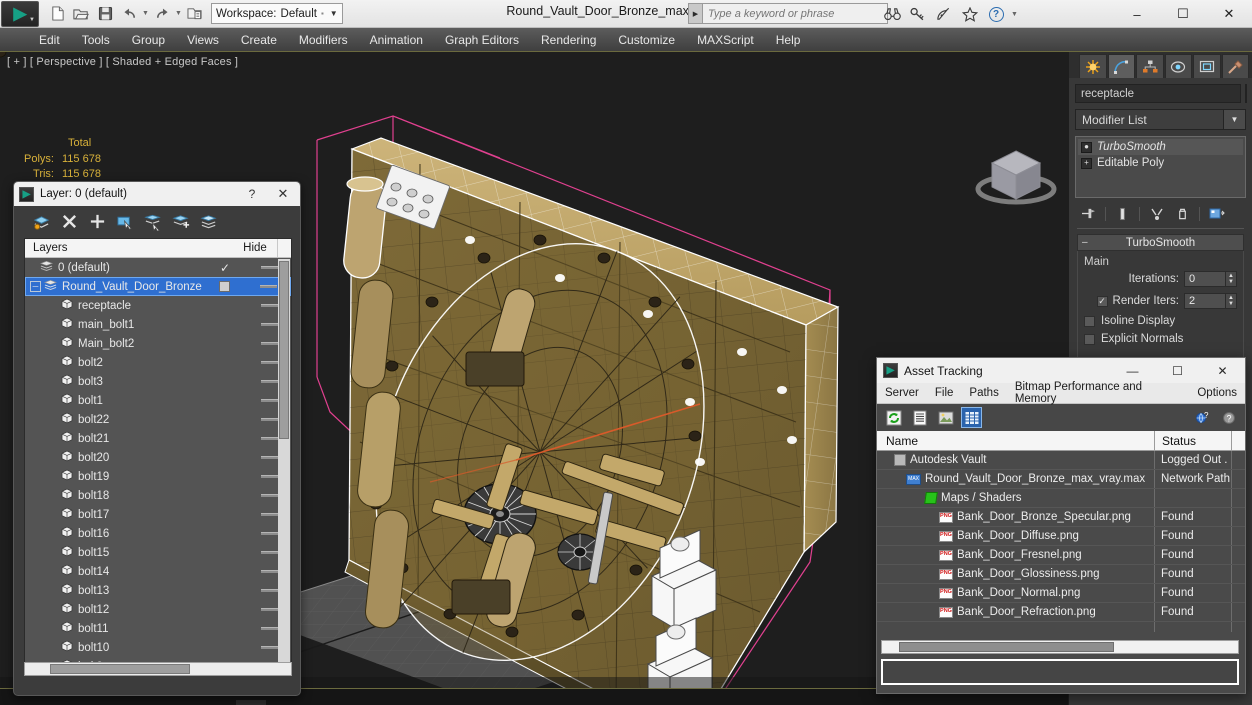 The height and width of the screenshot is (705, 1252). What do you see at coordinates (646, 40) in the screenshot?
I see `menu-customize: Customize` at bounding box center [646, 40].